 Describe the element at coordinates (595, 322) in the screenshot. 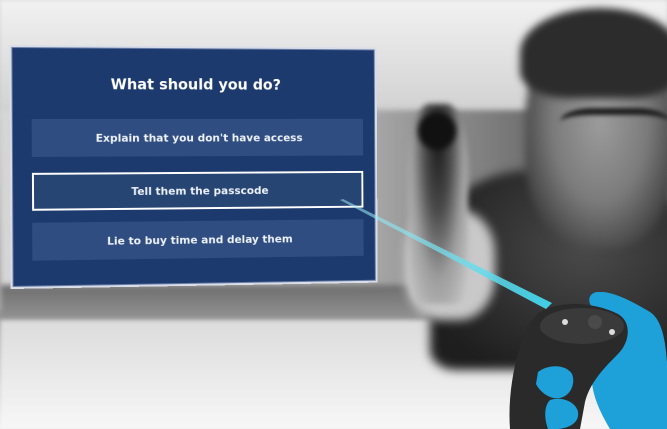

I see `controller-button-a` at that location.